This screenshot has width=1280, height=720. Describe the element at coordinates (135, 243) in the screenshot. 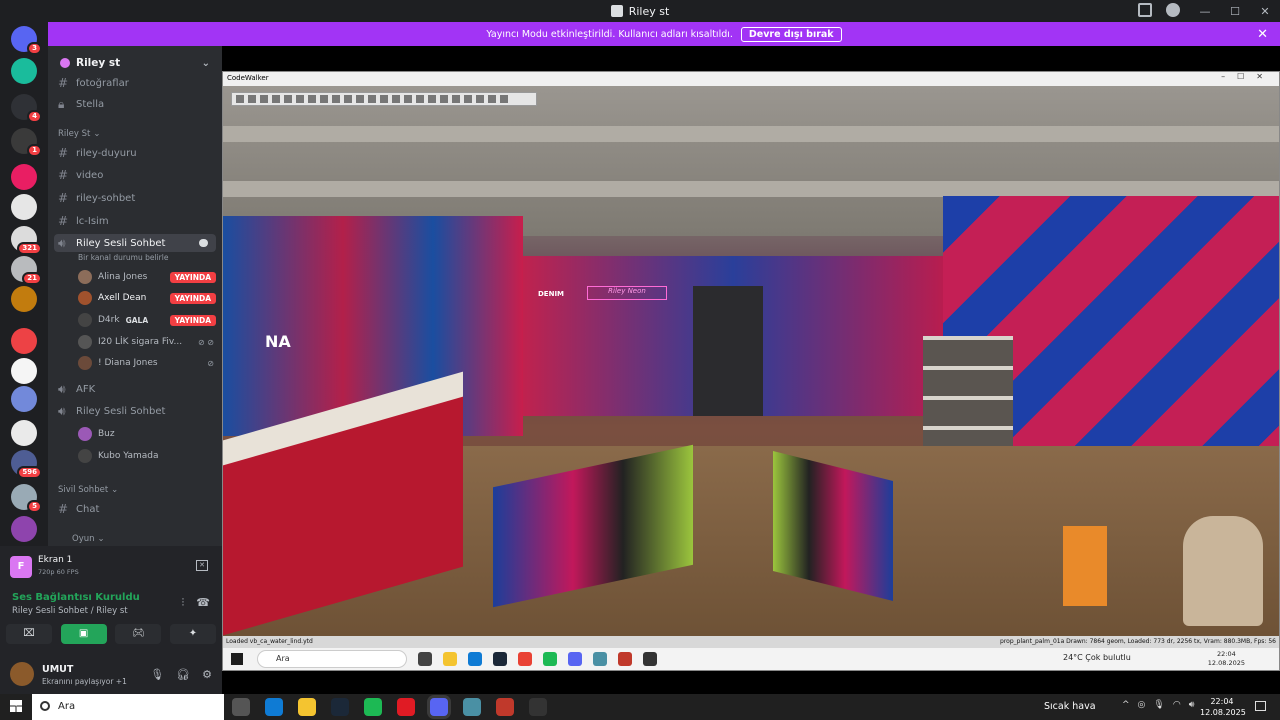

I see `voice-channel-active: 🔊︎ Riley Sesli Sohbet` at that location.